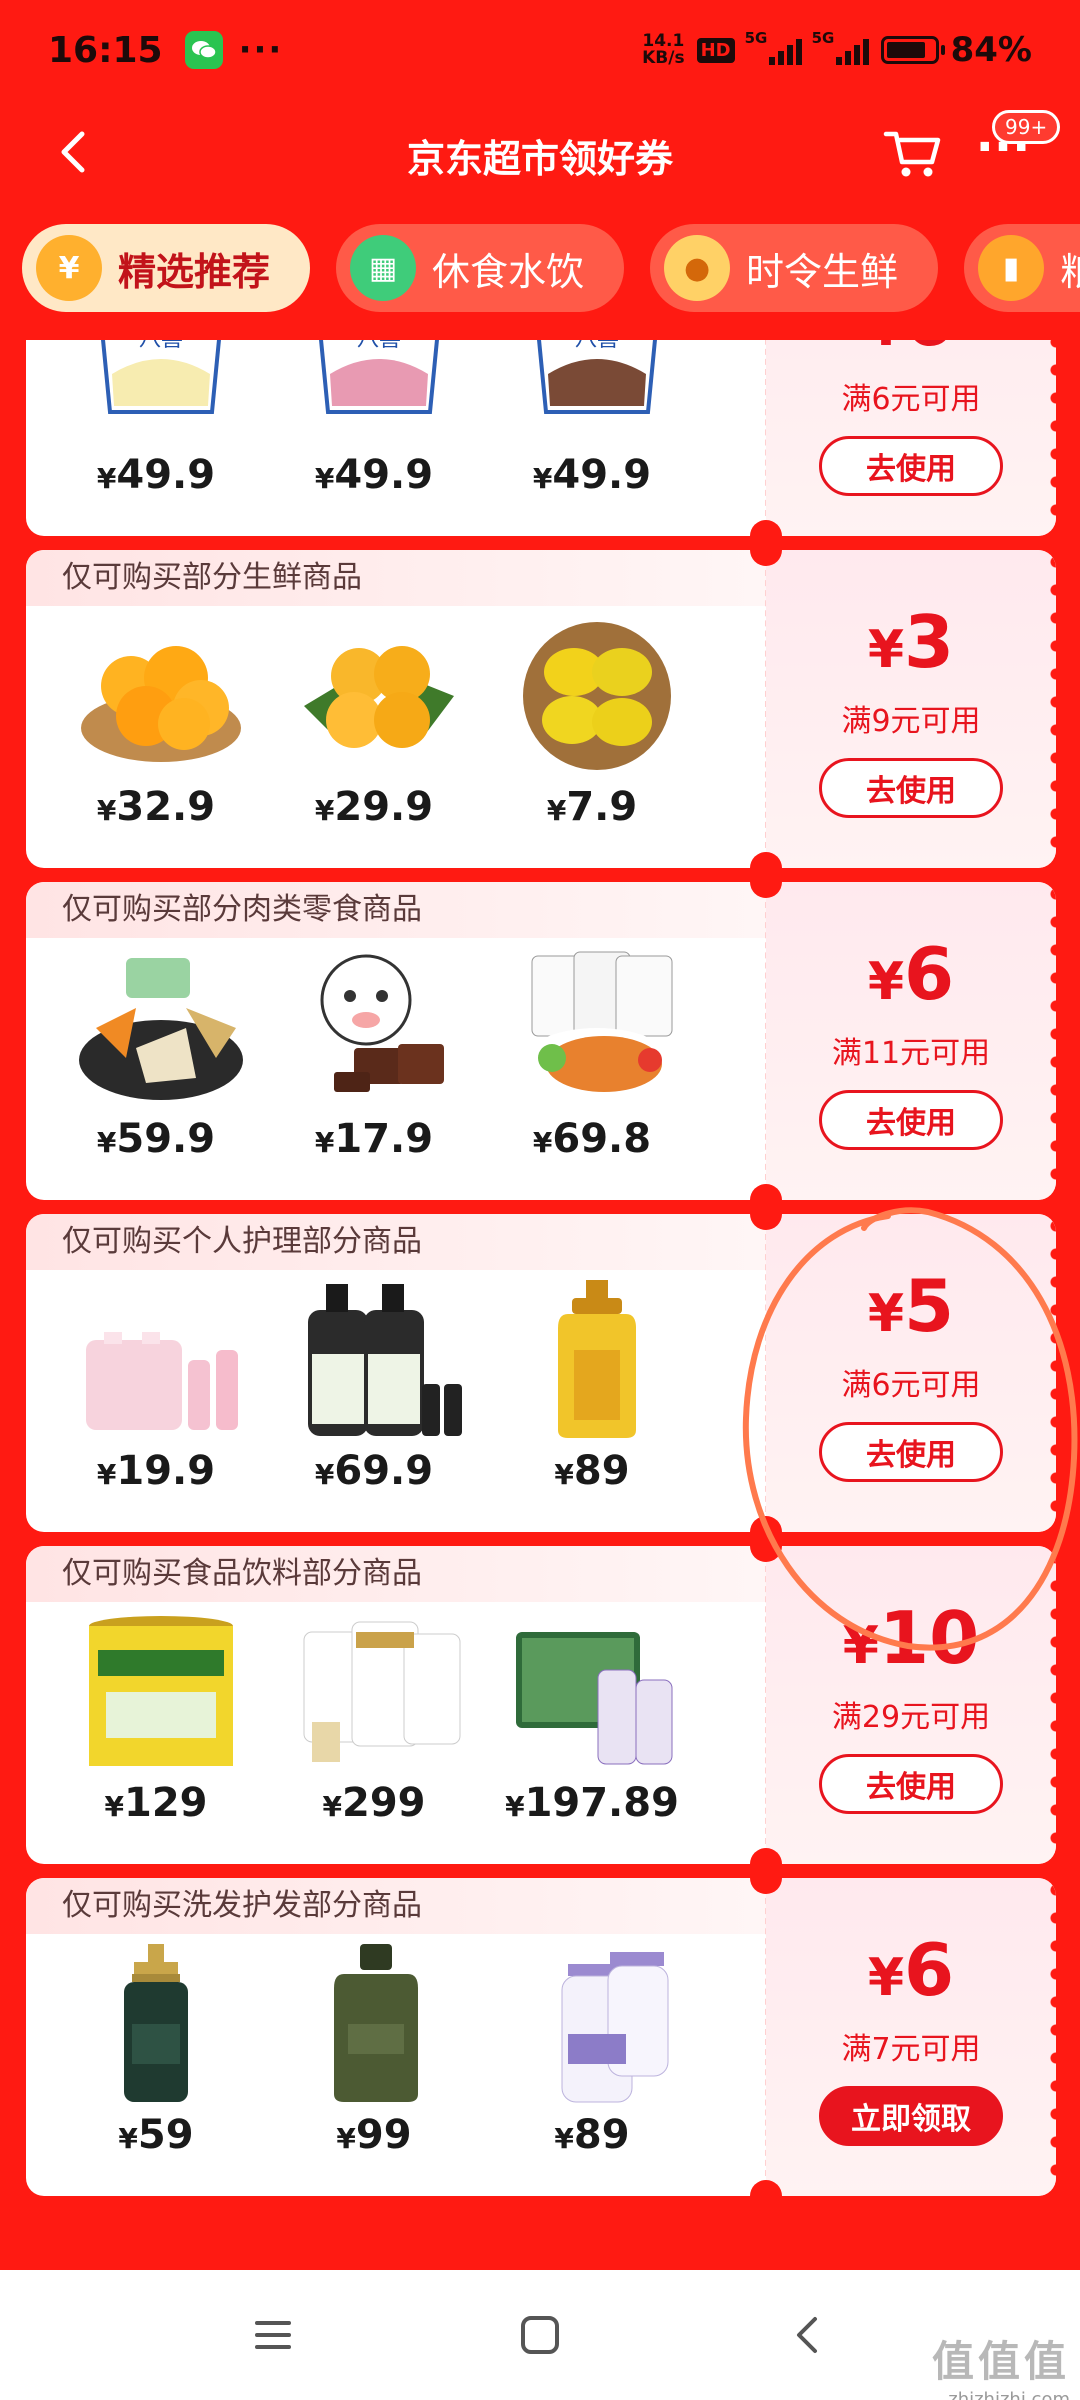 This screenshot has height=2400, width=1080. I want to click on coupon-amount: ¥5, so click(911, 1310).